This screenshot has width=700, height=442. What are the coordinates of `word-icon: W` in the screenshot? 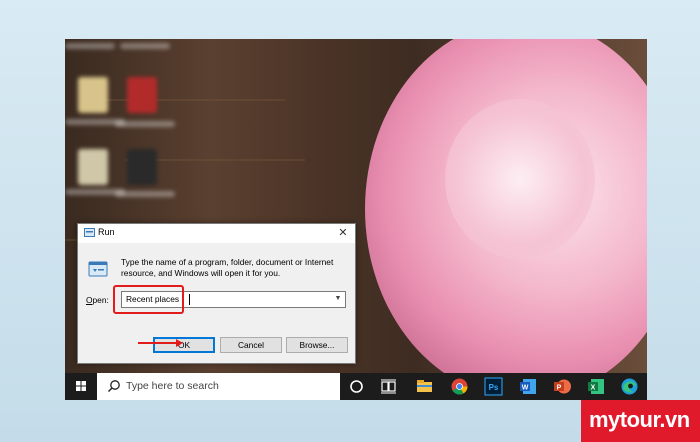 It's located at (528, 386).